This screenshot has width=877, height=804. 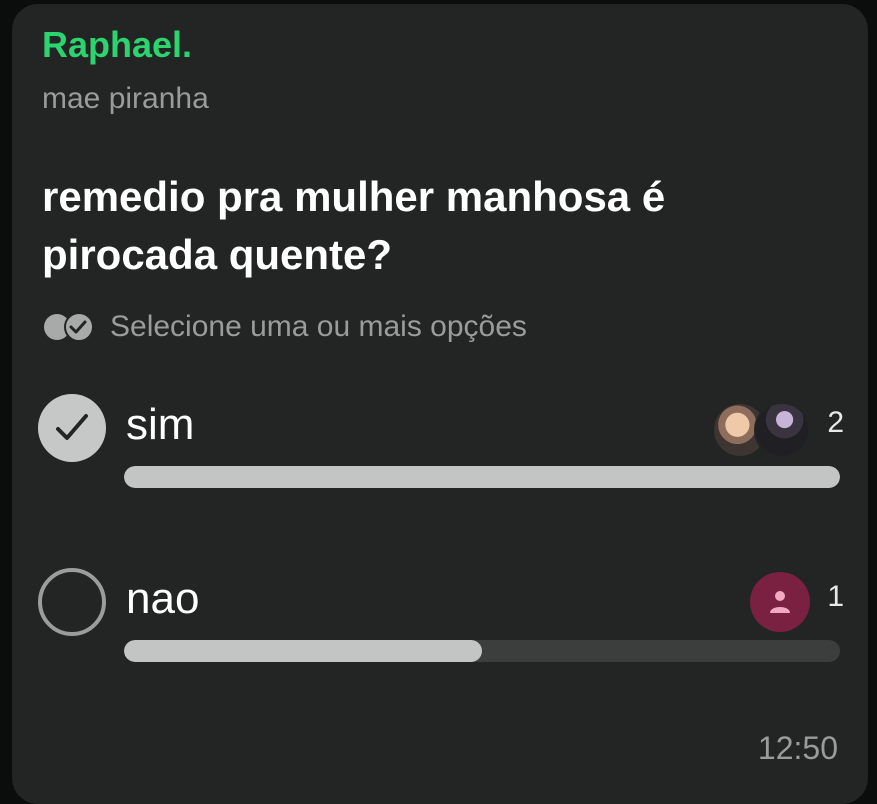 What do you see at coordinates (160, 424) in the screenshot?
I see `poll-option-label: sim` at bounding box center [160, 424].